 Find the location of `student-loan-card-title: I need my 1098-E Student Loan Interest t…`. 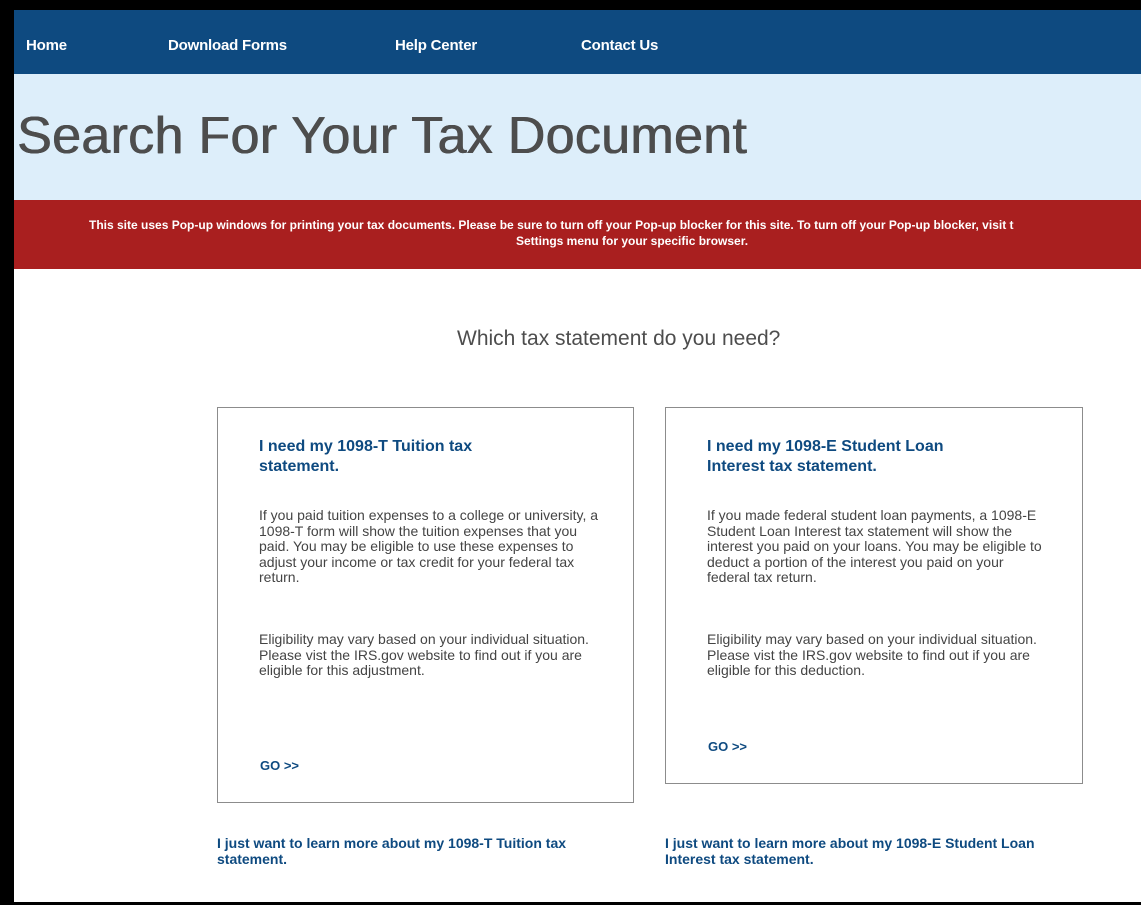

student-loan-card-title: I need my 1098-E Student Loan Interest t… is located at coordinates (825, 456).